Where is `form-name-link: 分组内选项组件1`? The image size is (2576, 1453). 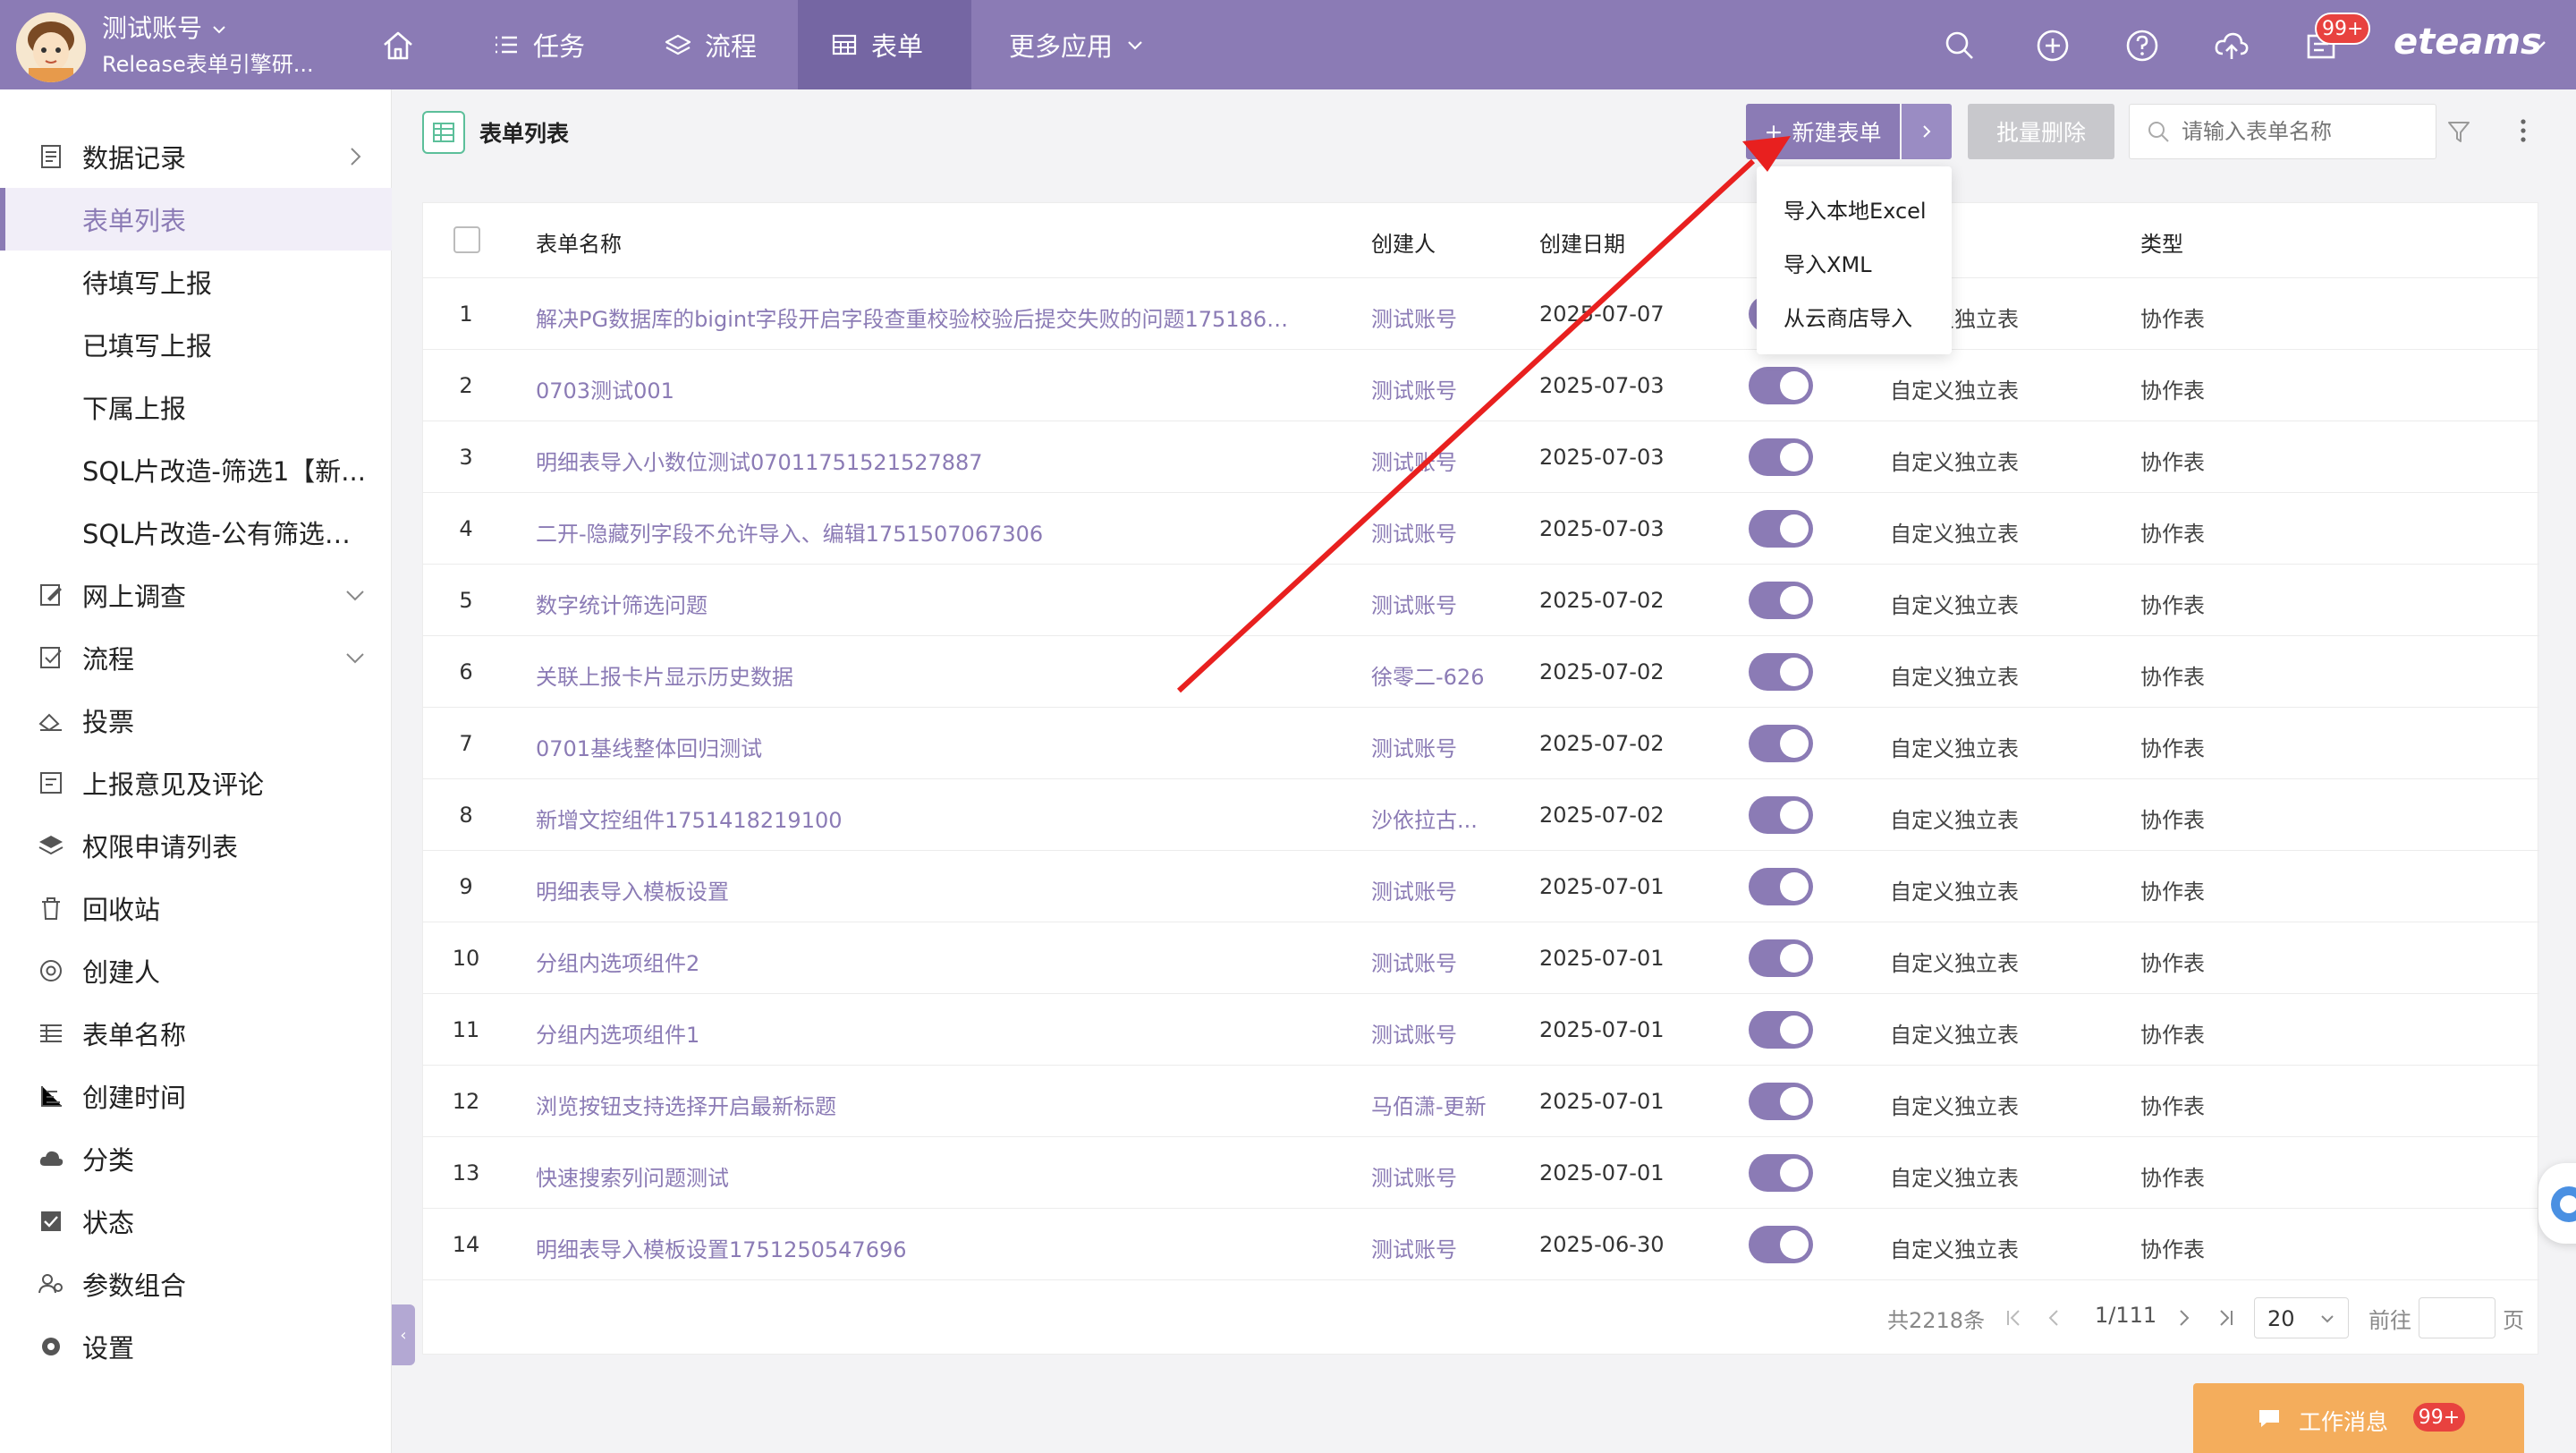 form-name-link: 分组内选项组件1 is located at coordinates (916, 1033).